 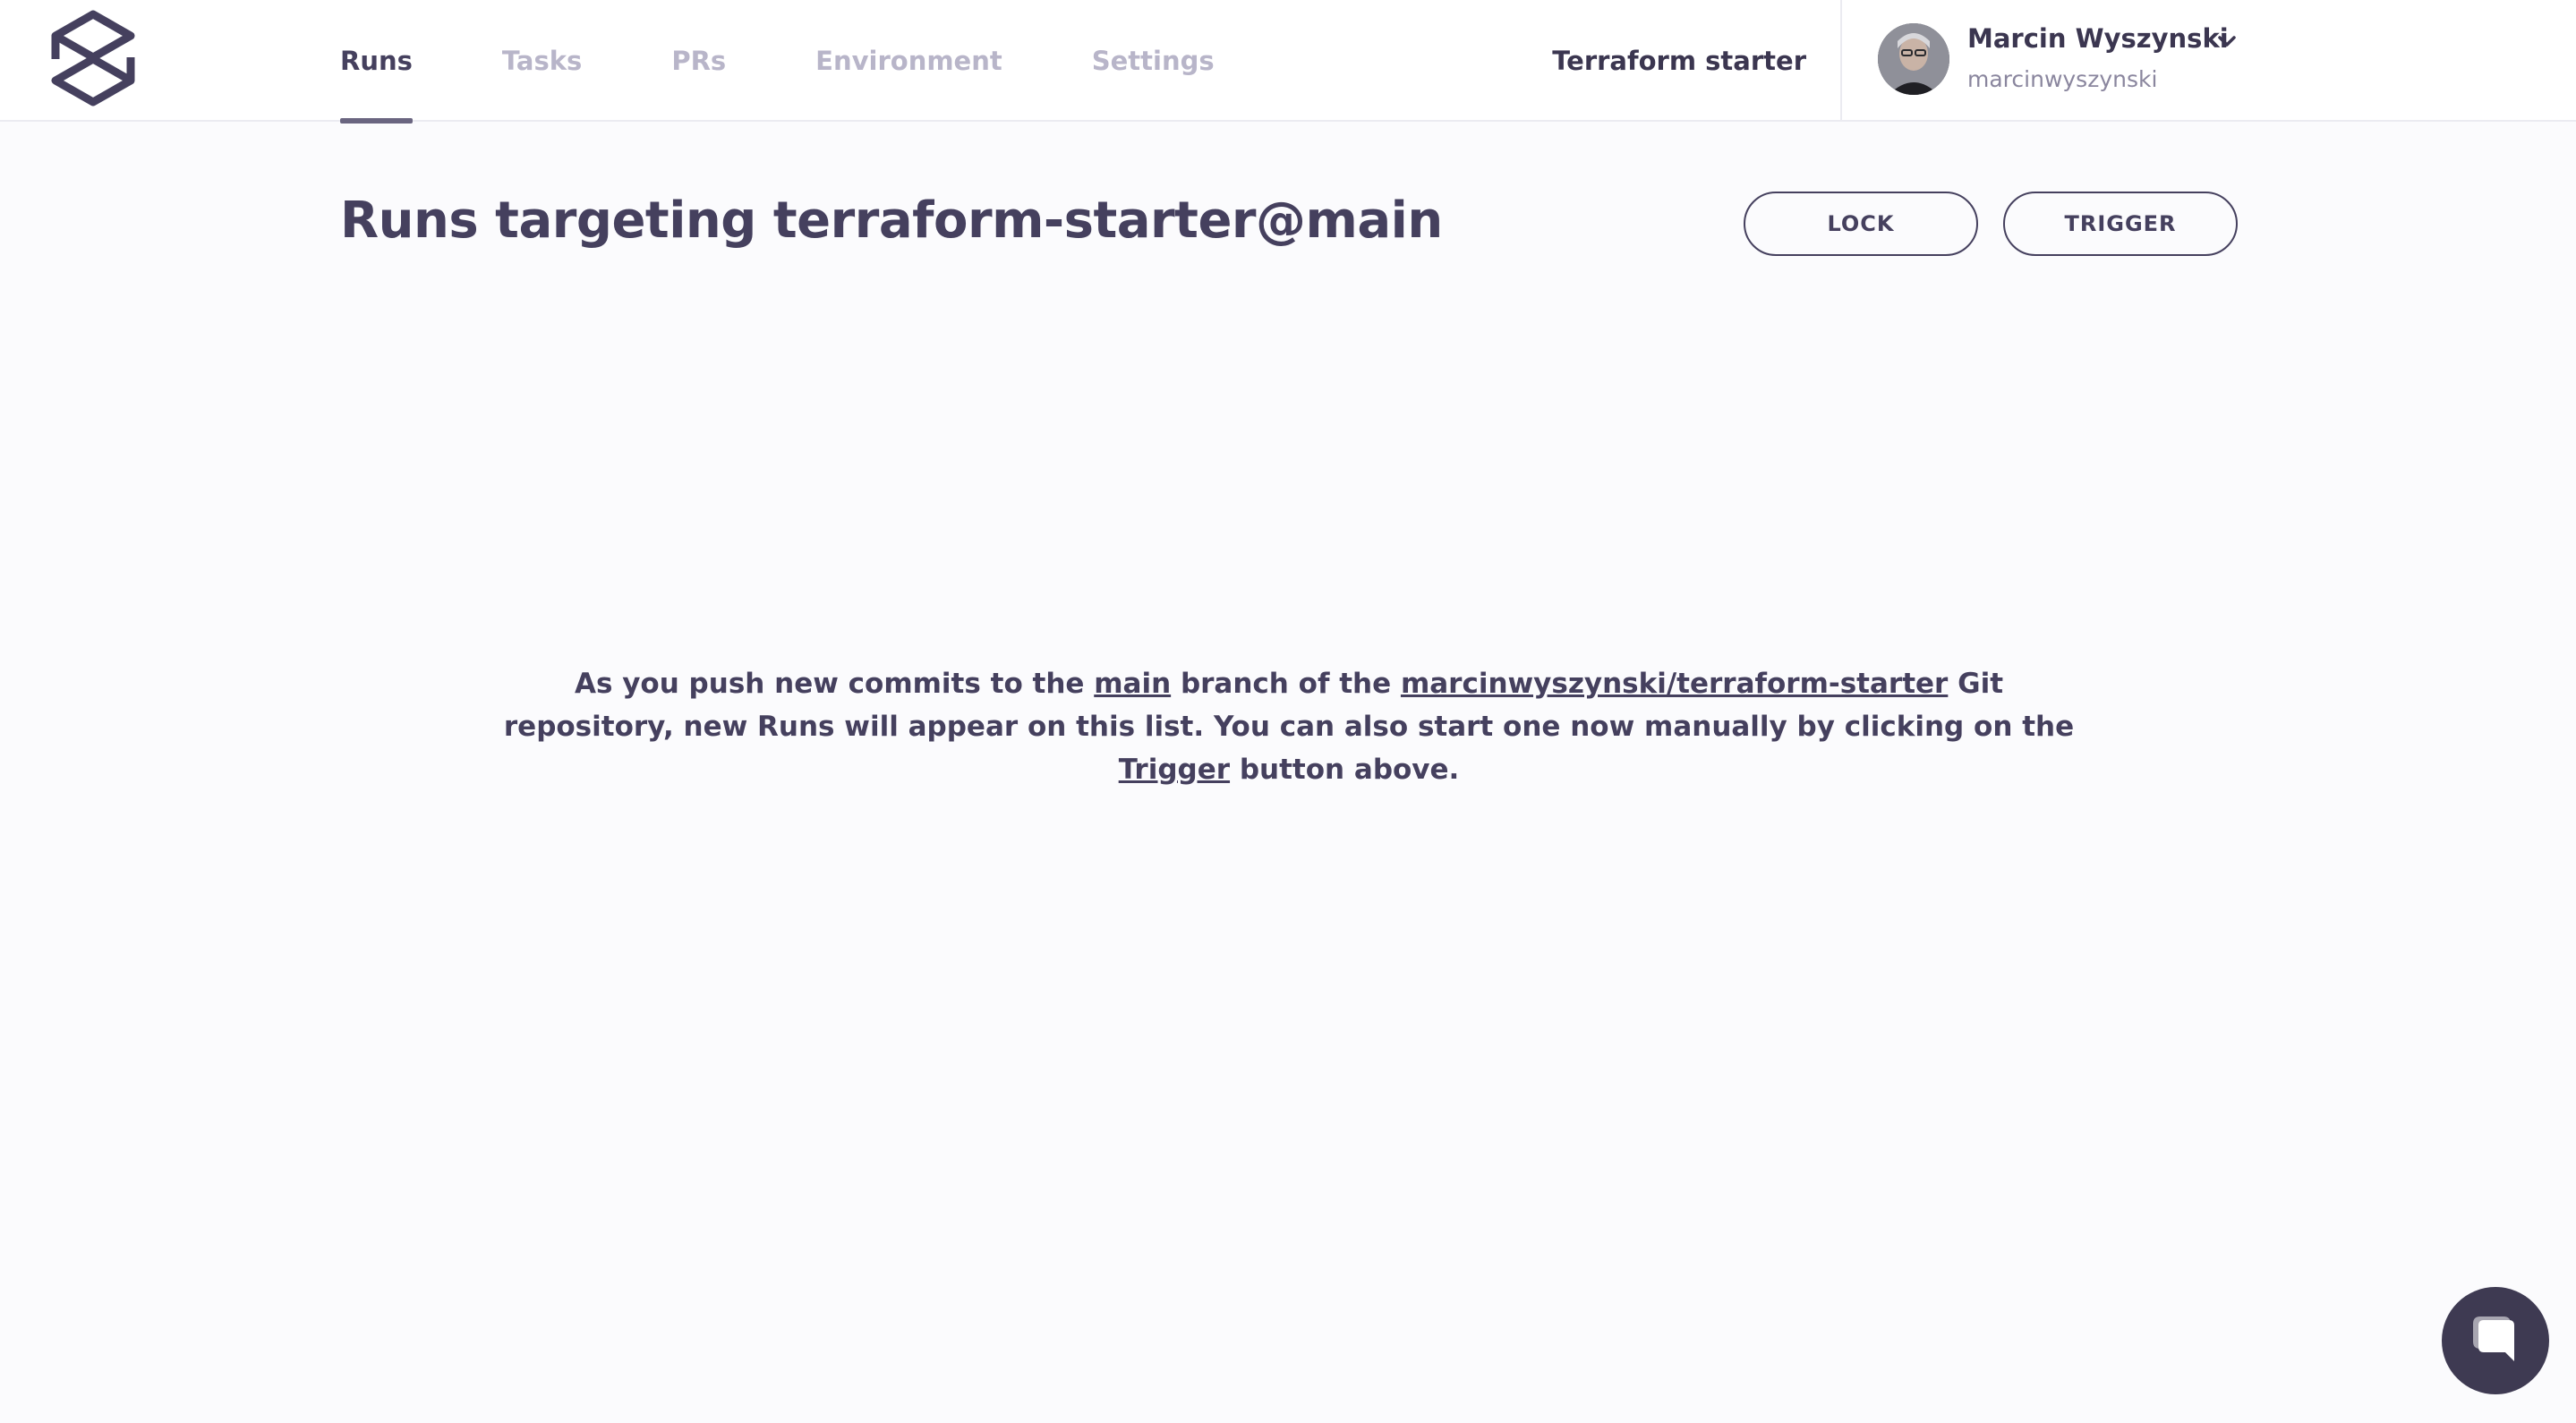 I want to click on tab-runs: Runs, so click(x=376, y=62).